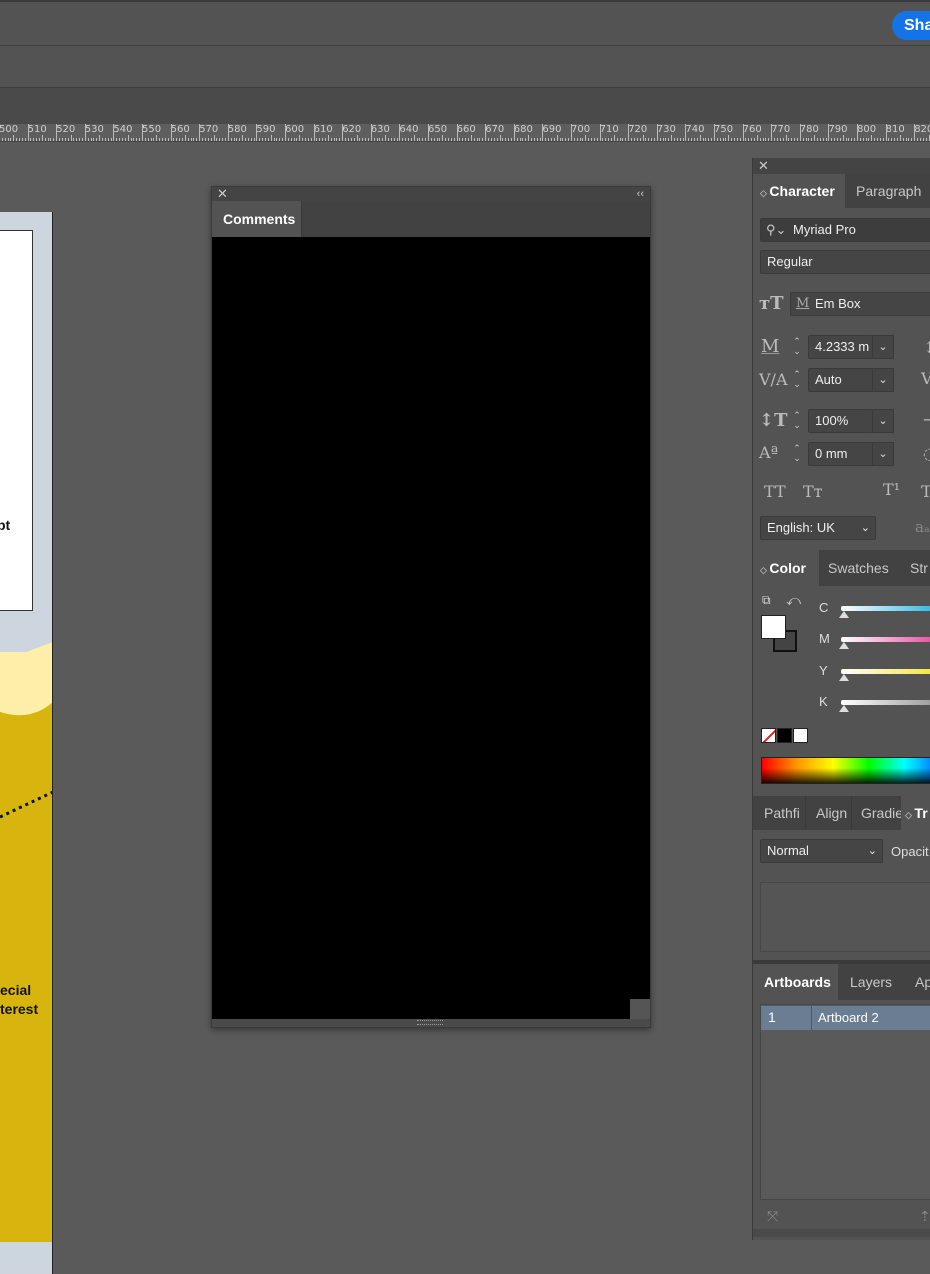 The width and height of the screenshot is (930, 1274). I want to click on opacity-label: Opacit, so click(910, 851).